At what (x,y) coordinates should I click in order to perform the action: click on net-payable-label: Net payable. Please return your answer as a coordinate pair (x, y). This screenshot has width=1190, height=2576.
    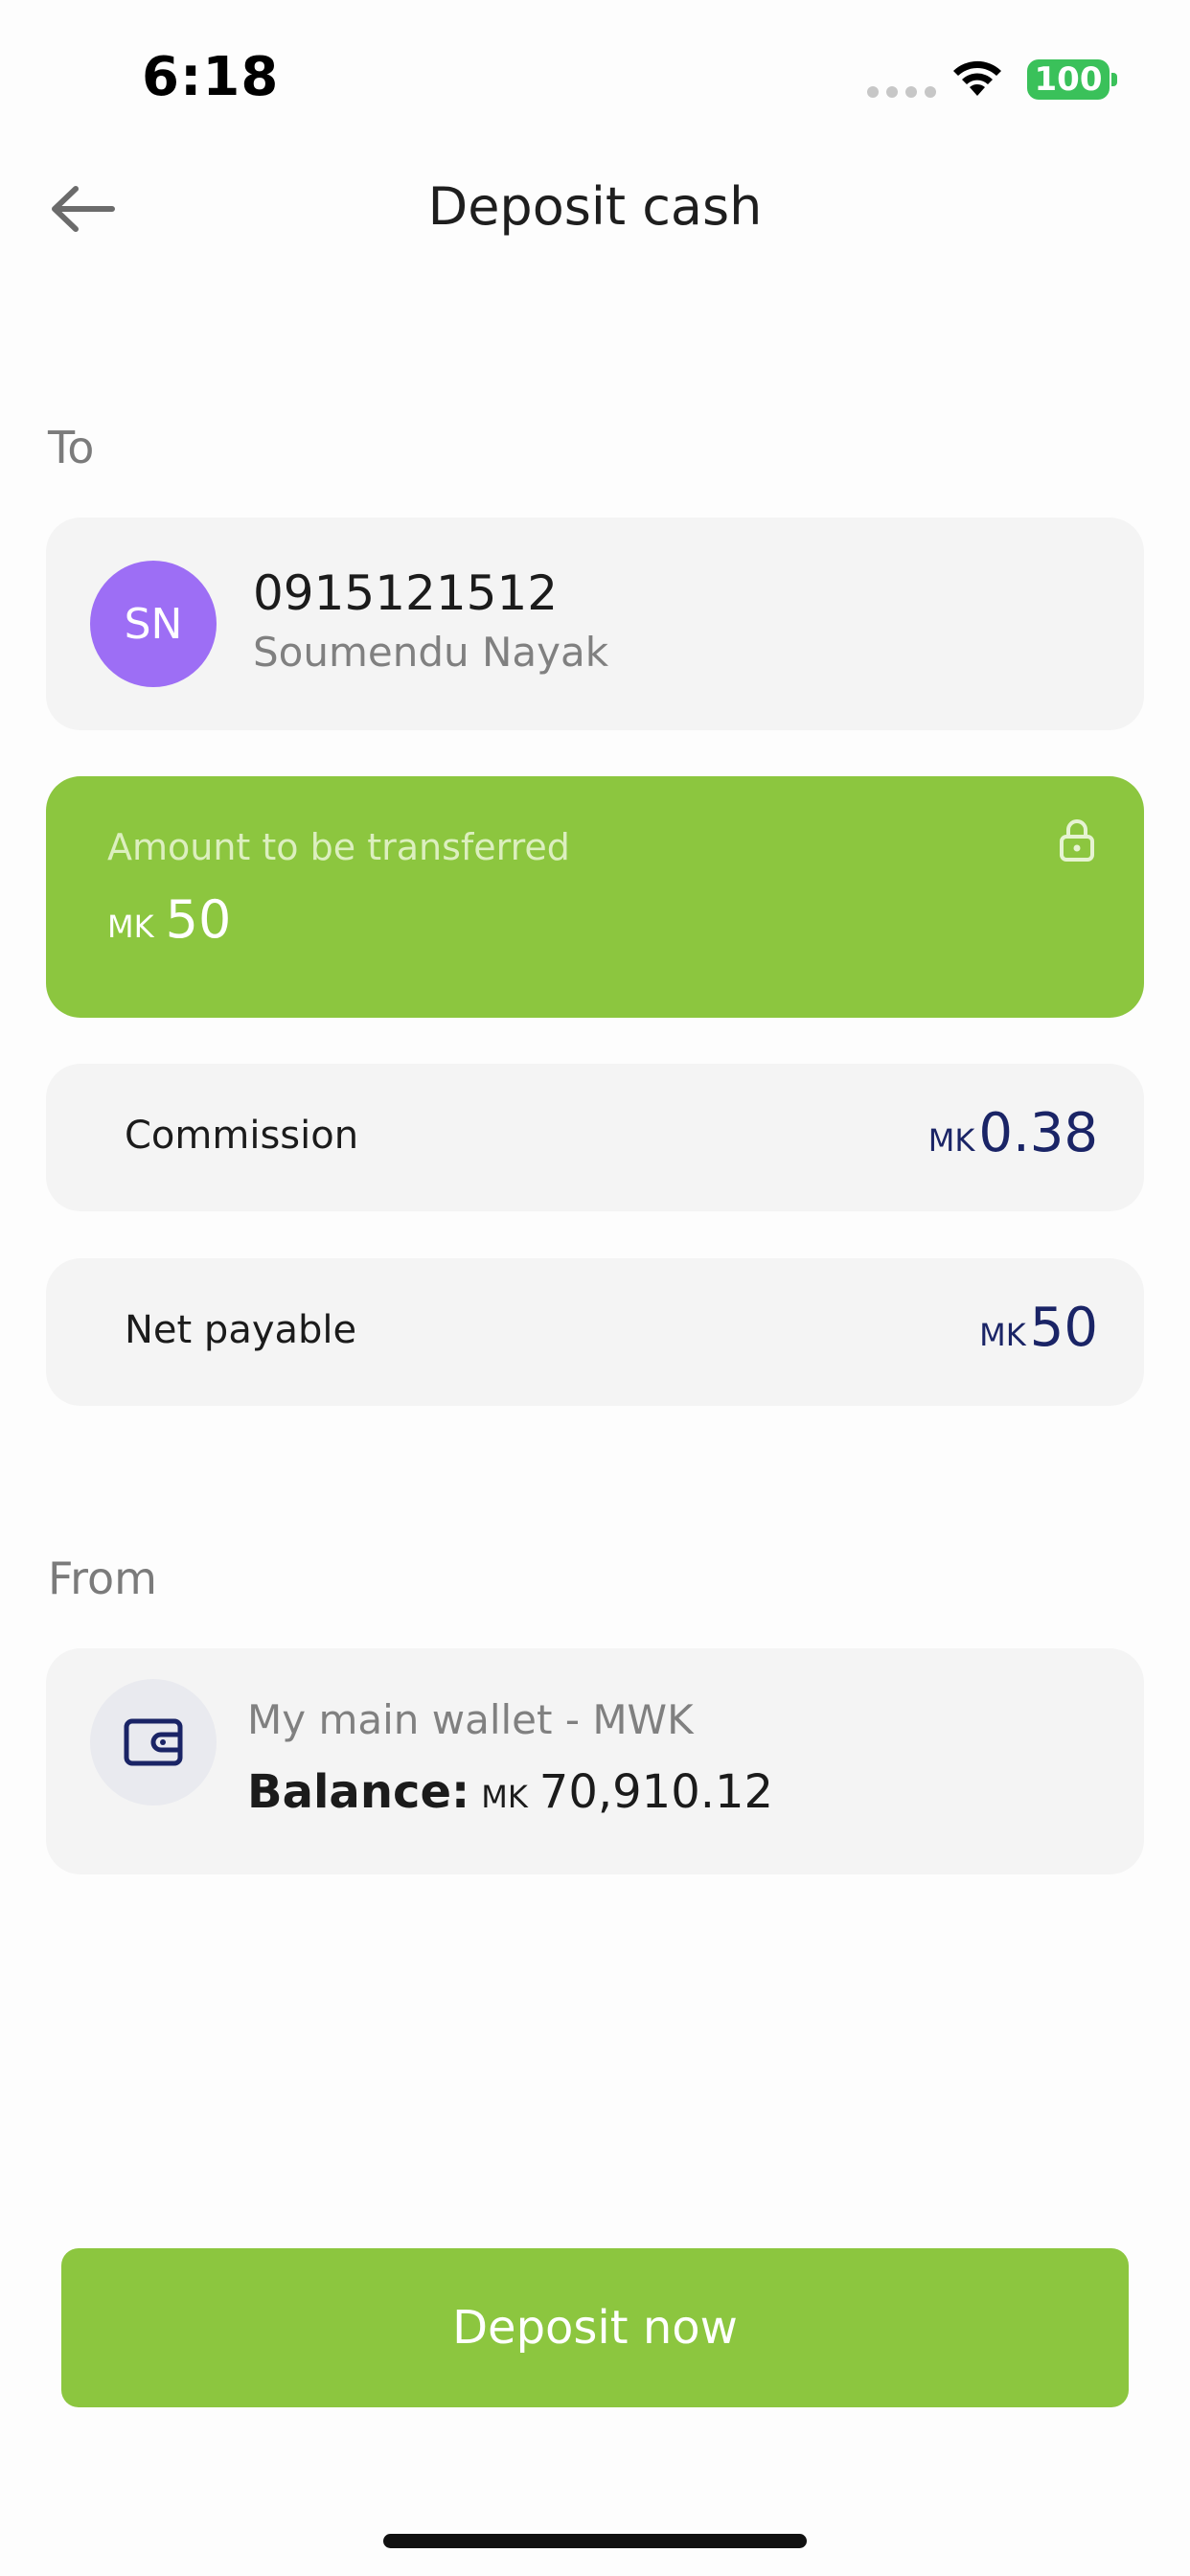
    Looking at the image, I should click on (241, 1330).